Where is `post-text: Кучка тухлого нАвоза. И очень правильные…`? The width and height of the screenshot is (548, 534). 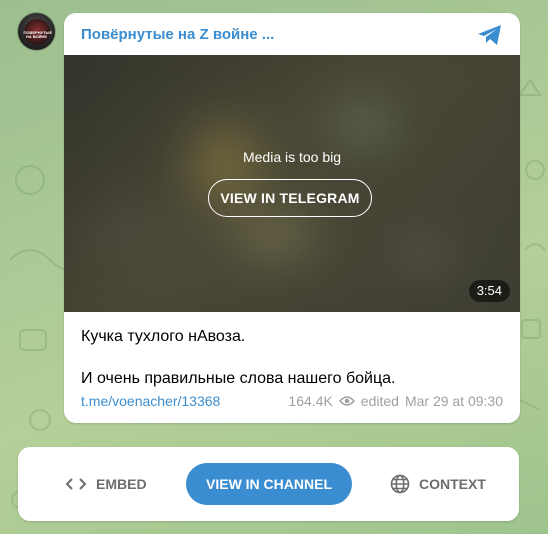 post-text: Кучка тухлого нАвоза. И очень правильные… is located at coordinates (238, 357).